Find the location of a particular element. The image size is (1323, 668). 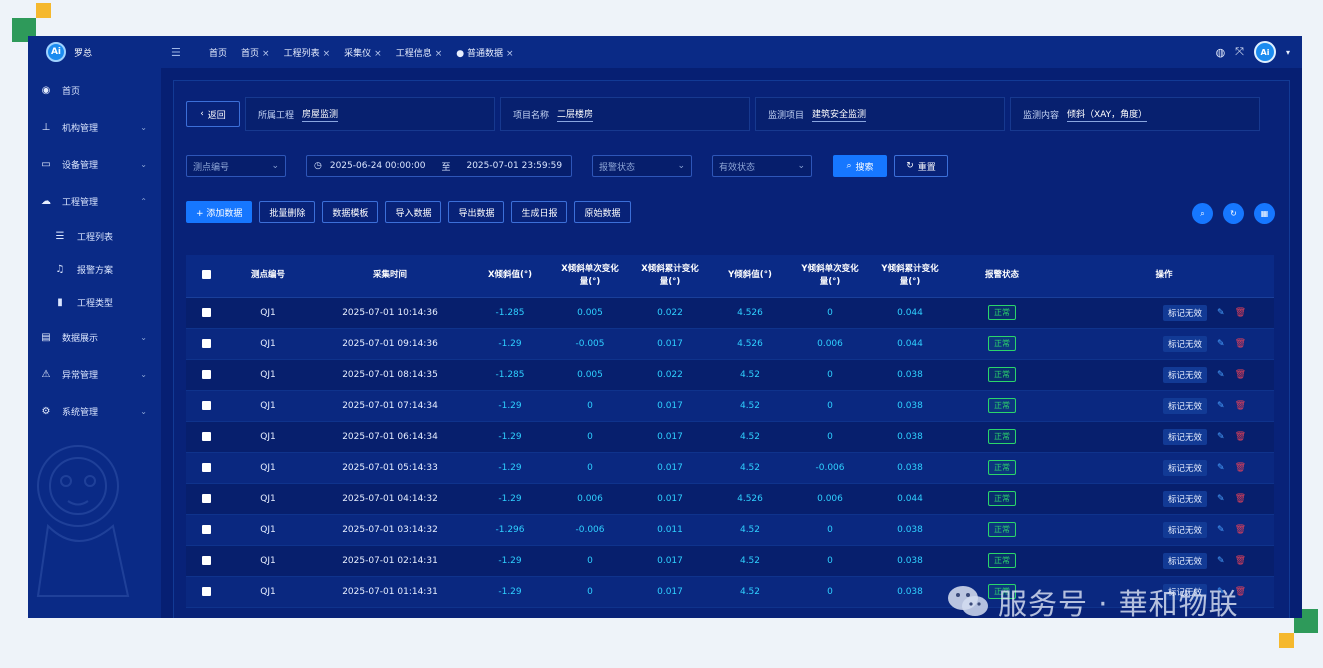

generate-report-button: 生成日报 is located at coordinates (539, 212).